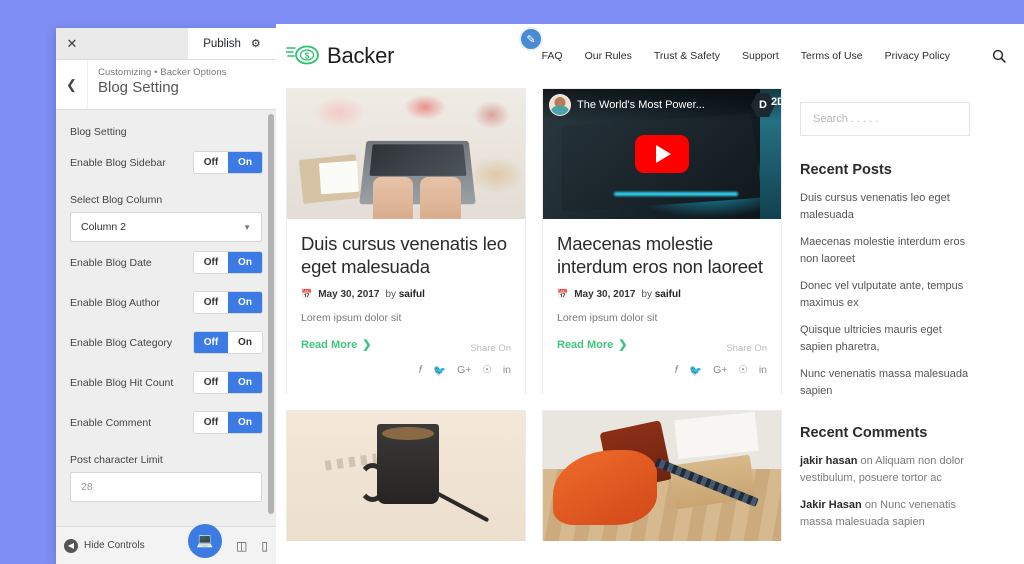 This screenshot has height=564, width=1024. I want to click on gear-icon: ⚙, so click(256, 43).